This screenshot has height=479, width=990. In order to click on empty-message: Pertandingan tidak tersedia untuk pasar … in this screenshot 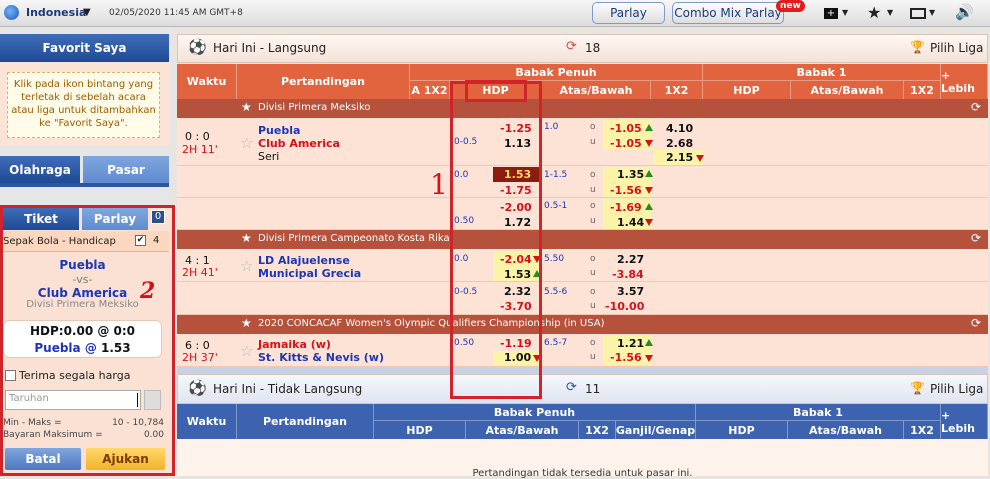, I will do `click(582, 473)`.